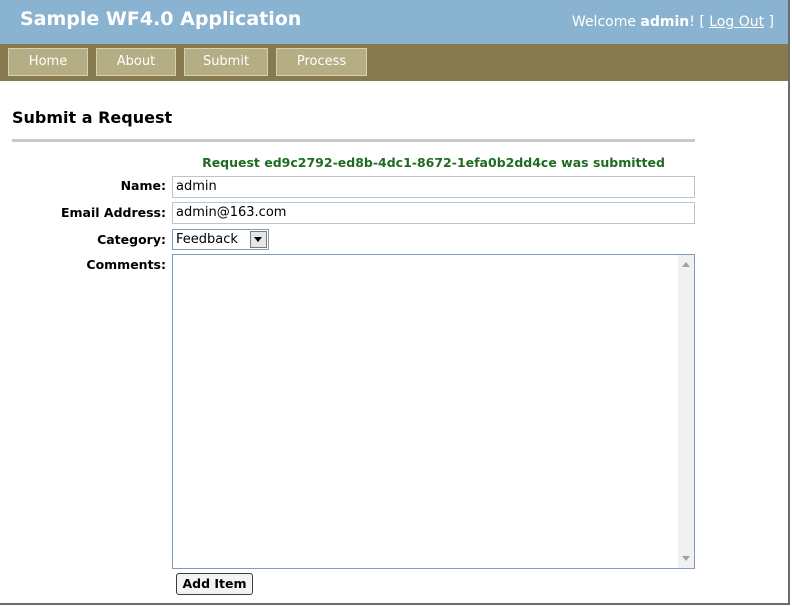 This screenshot has width=792, height=607. Describe the element at coordinates (353, 140) in the screenshot. I see `title-divider` at that location.